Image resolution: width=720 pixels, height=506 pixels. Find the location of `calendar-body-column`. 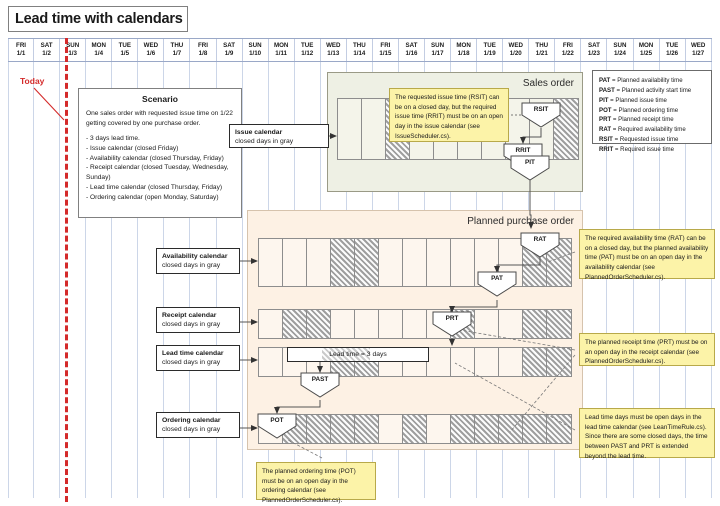

calendar-body-column is located at coordinates (21, 280).